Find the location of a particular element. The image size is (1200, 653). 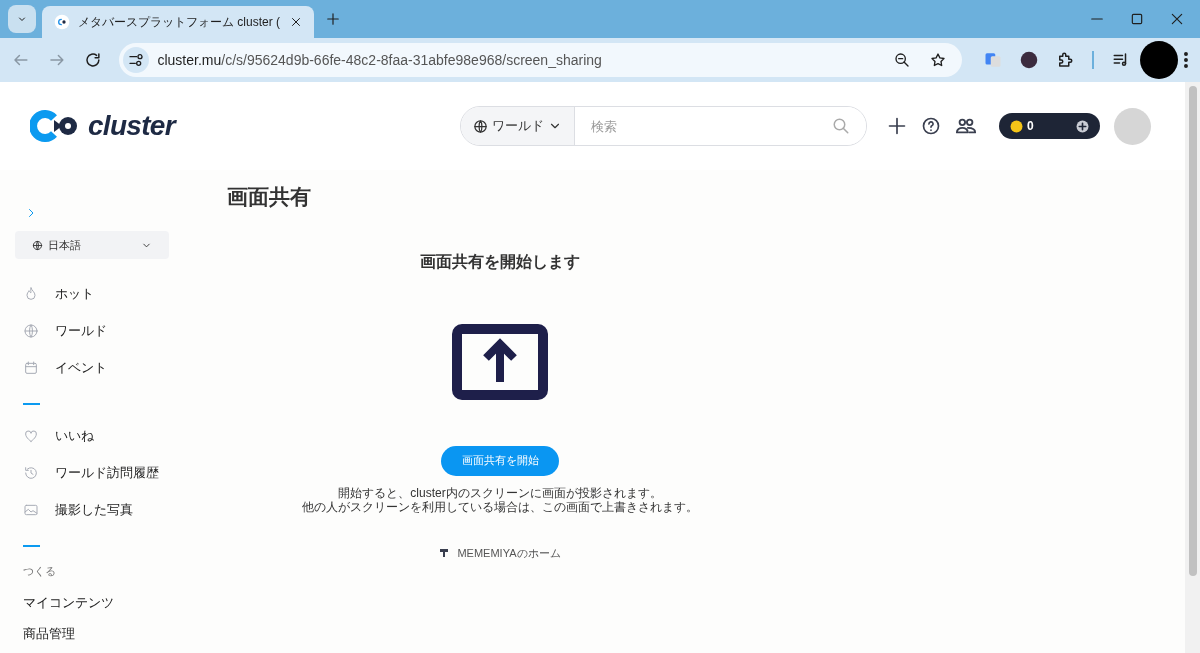

sidebar-item: マイコンテンツ is located at coordinates (111, 603).